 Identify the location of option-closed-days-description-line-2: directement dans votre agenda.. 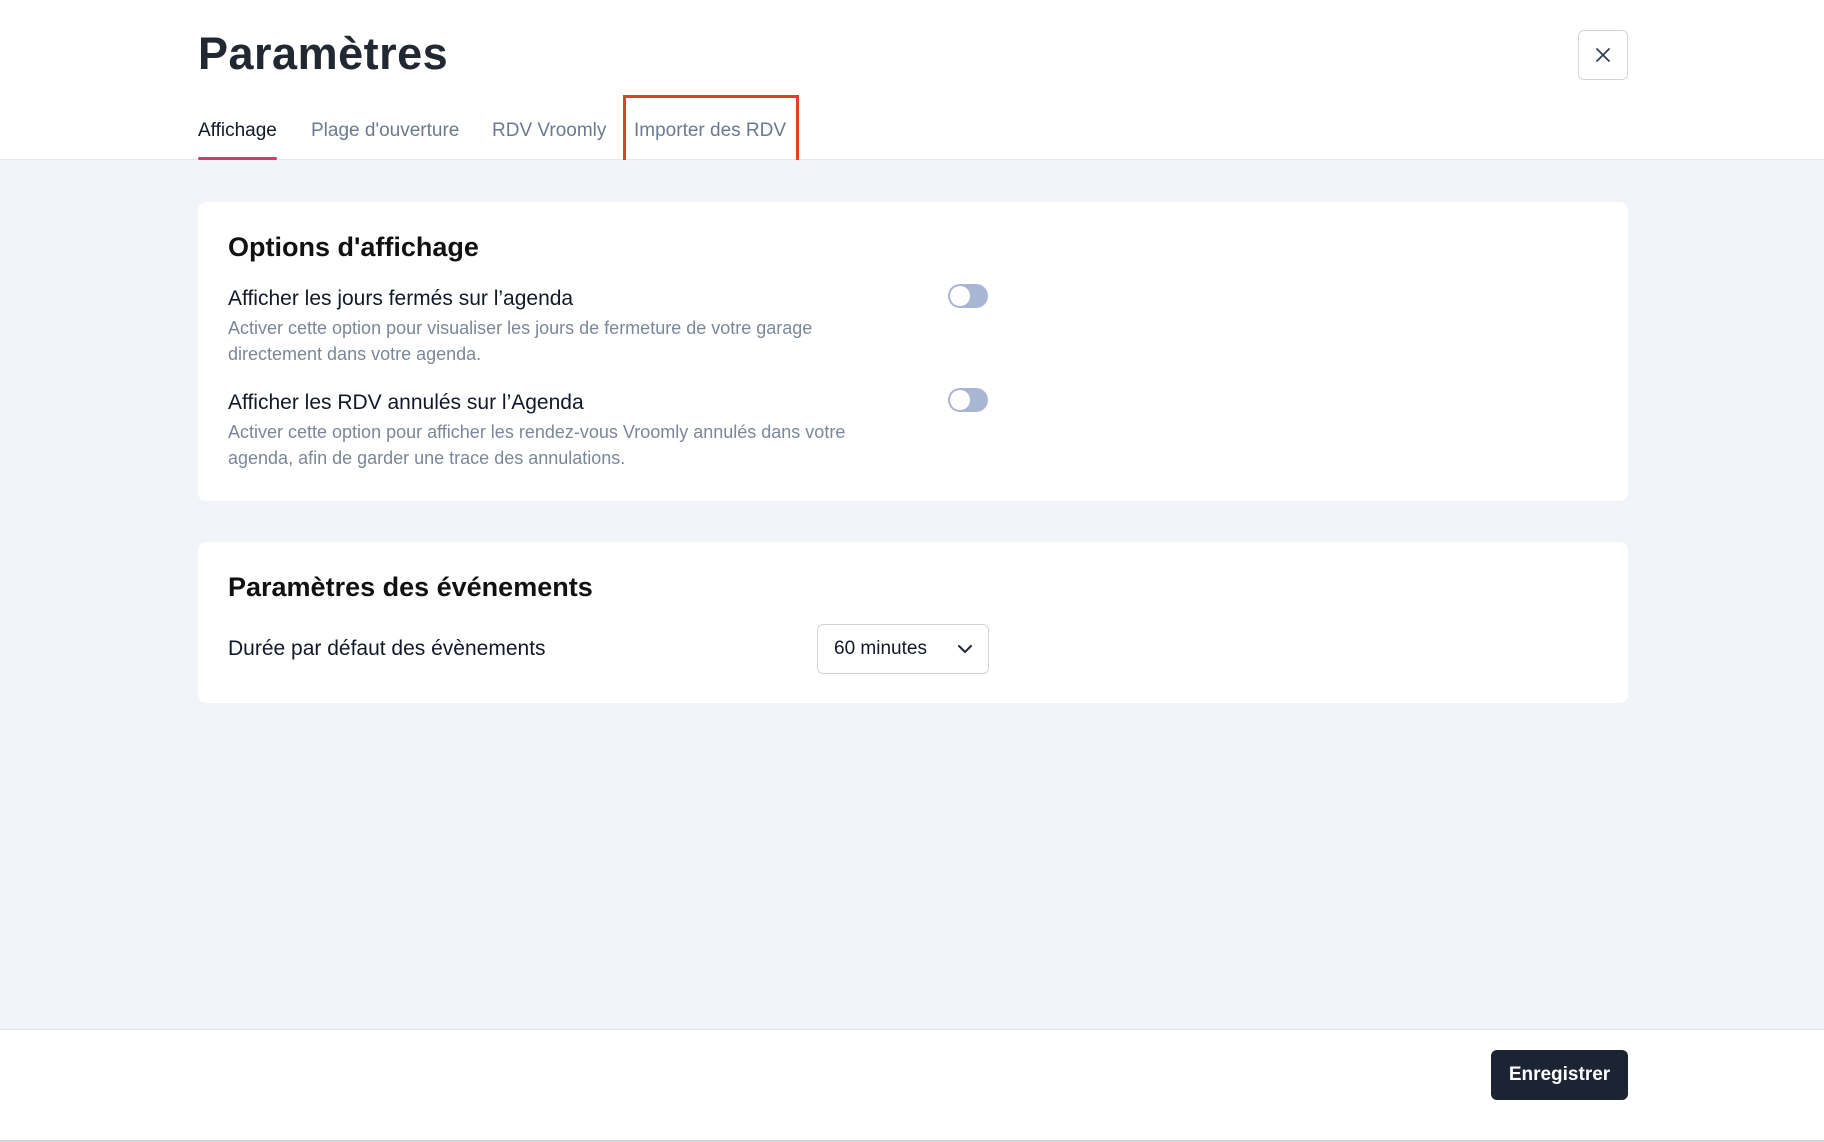
(355, 354).